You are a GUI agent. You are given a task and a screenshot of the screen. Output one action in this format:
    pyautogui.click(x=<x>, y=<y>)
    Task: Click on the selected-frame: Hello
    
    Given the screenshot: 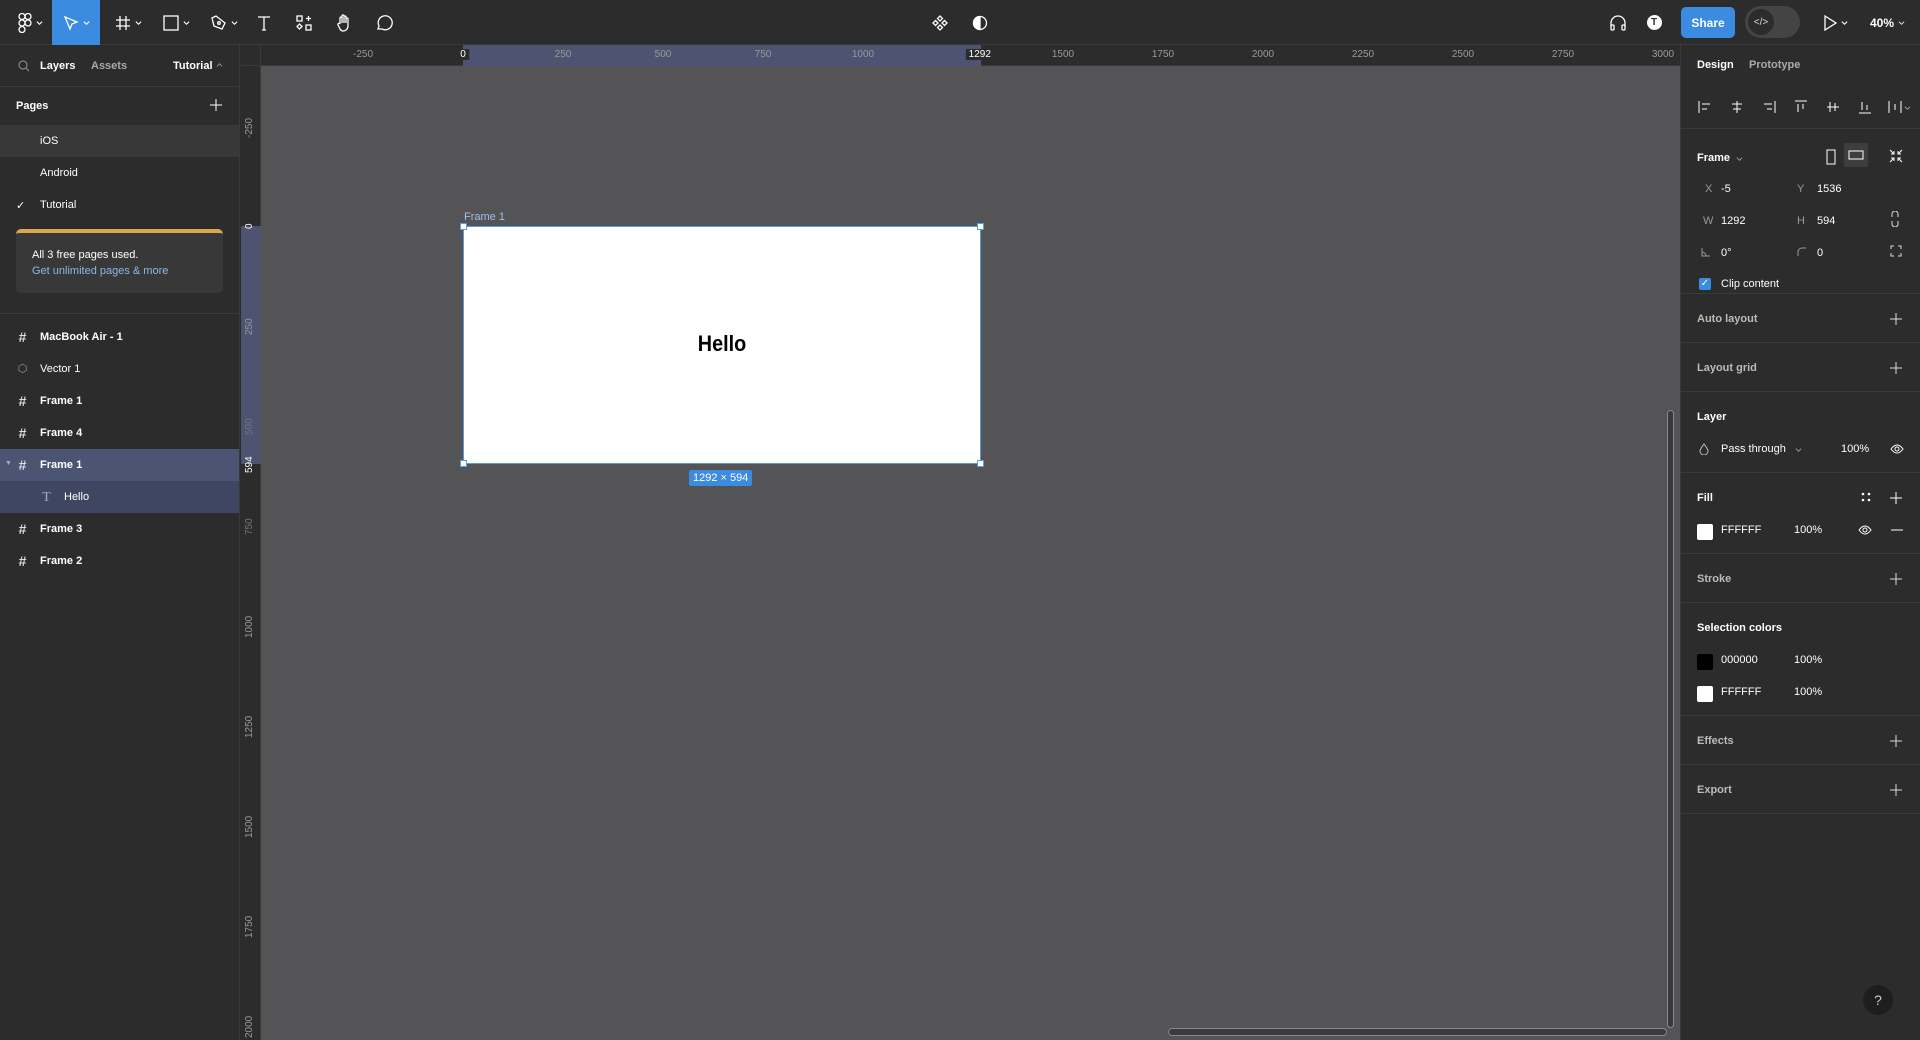 What is the action you would take?
    pyautogui.click(x=722, y=345)
    